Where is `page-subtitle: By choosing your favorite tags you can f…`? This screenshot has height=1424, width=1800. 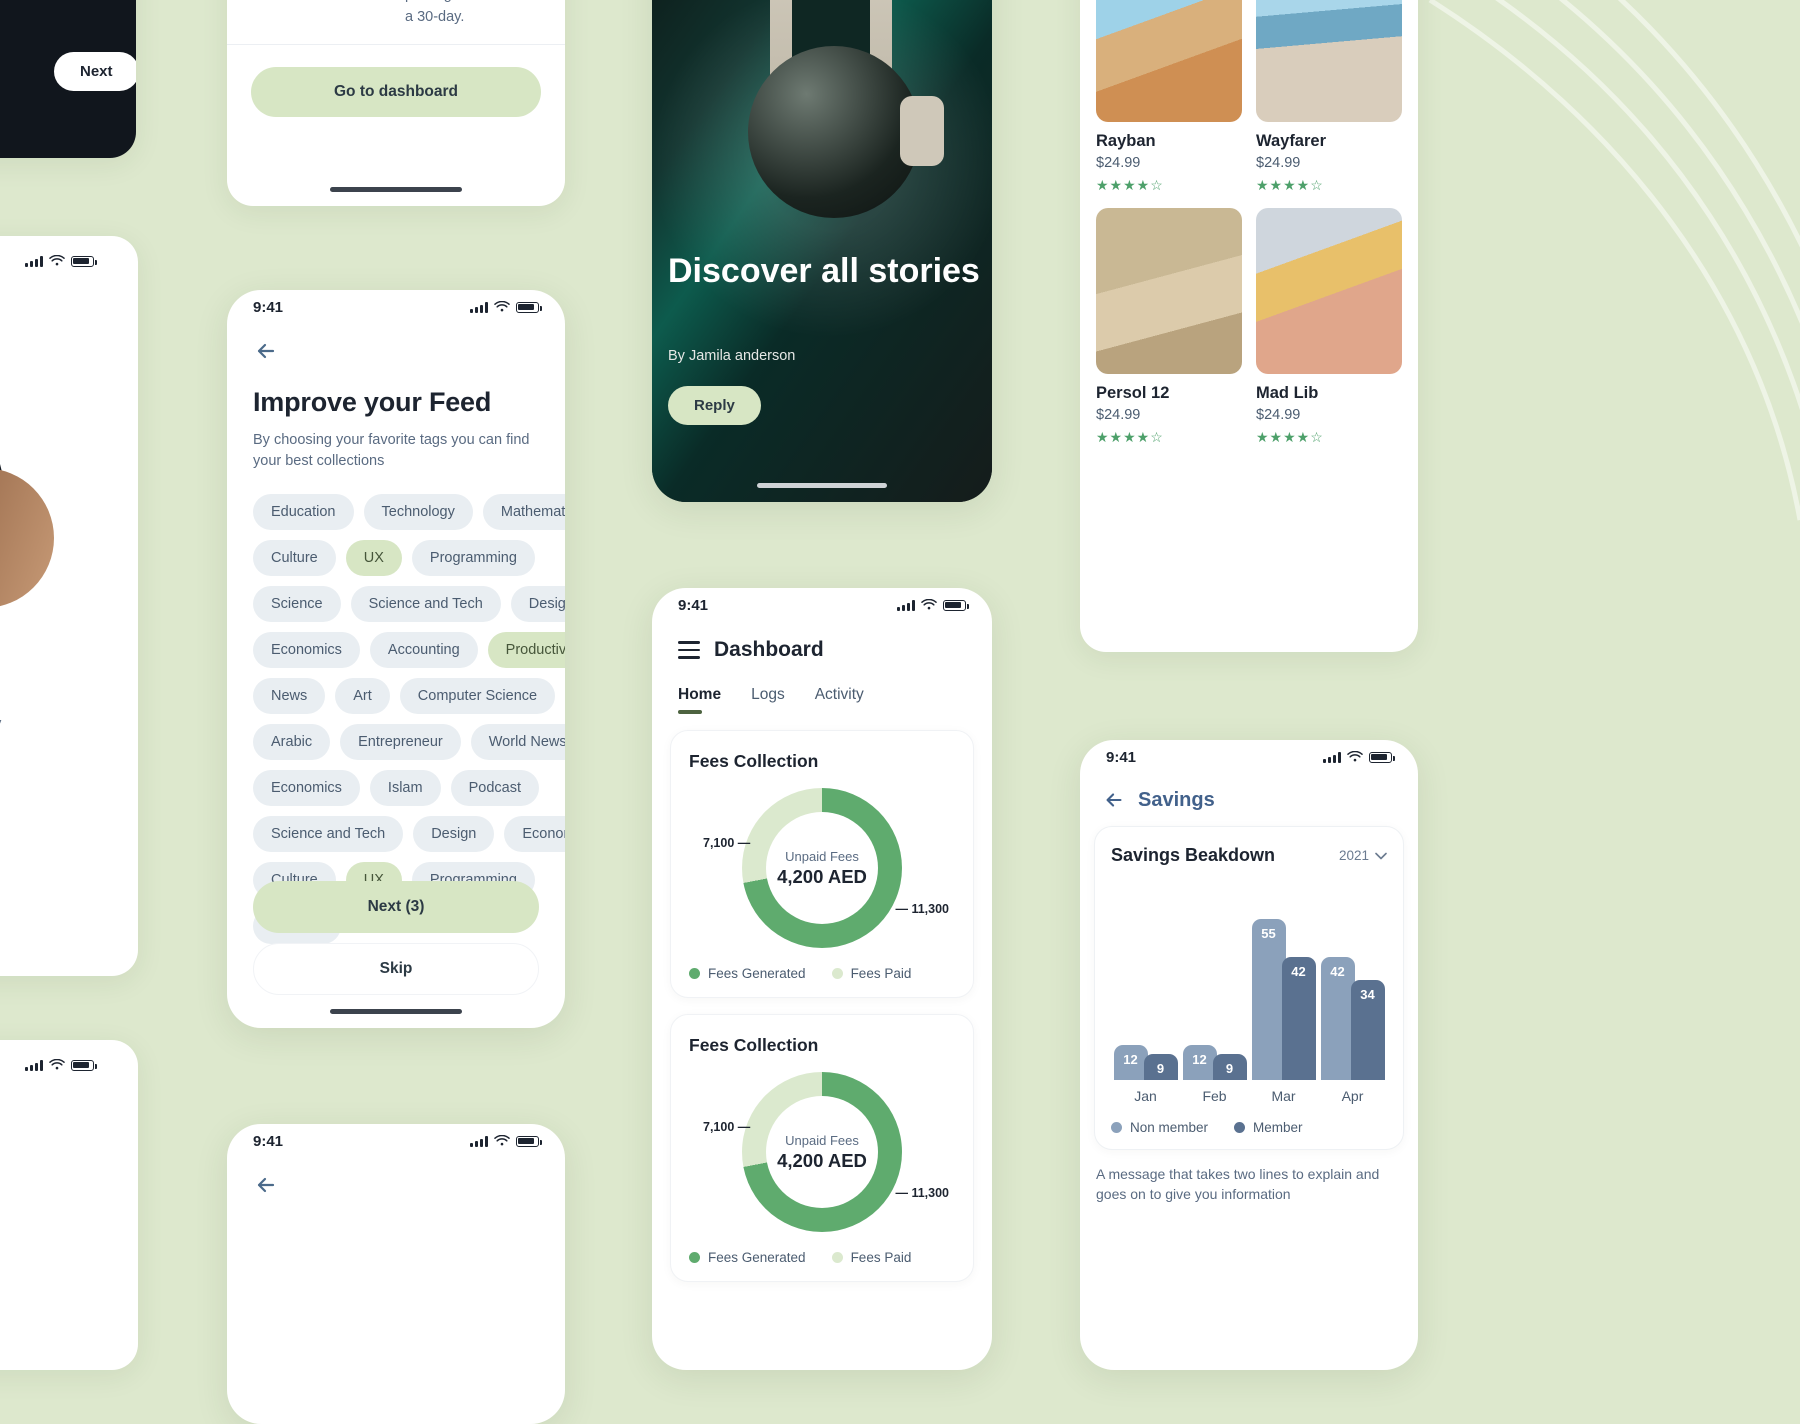 page-subtitle: By choosing your favorite tags you can f… is located at coordinates (391, 451).